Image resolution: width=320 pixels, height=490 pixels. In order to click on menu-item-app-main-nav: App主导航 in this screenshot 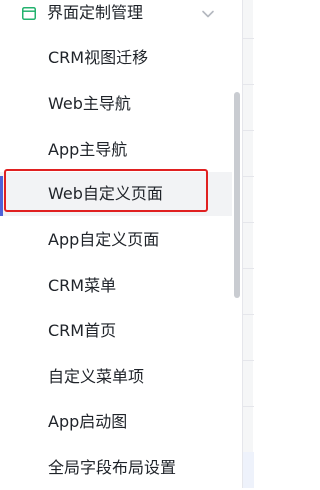, I will do `click(116, 150)`.